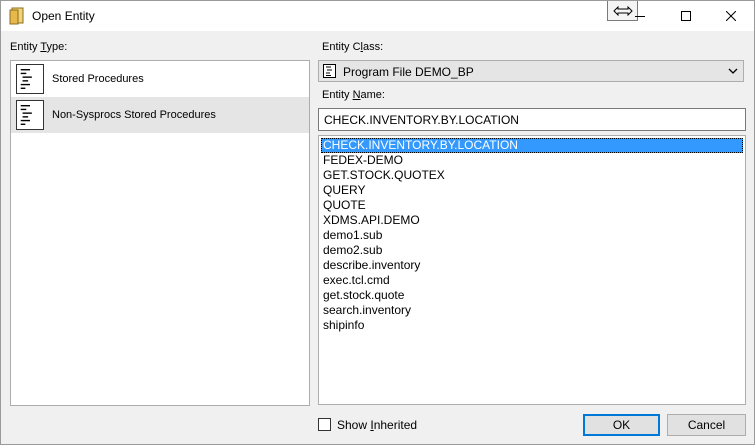 The height and width of the screenshot is (445, 755). What do you see at coordinates (532, 220) in the screenshot?
I see `list-item: XDMS.API.DEMO` at bounding box center [532, 220].